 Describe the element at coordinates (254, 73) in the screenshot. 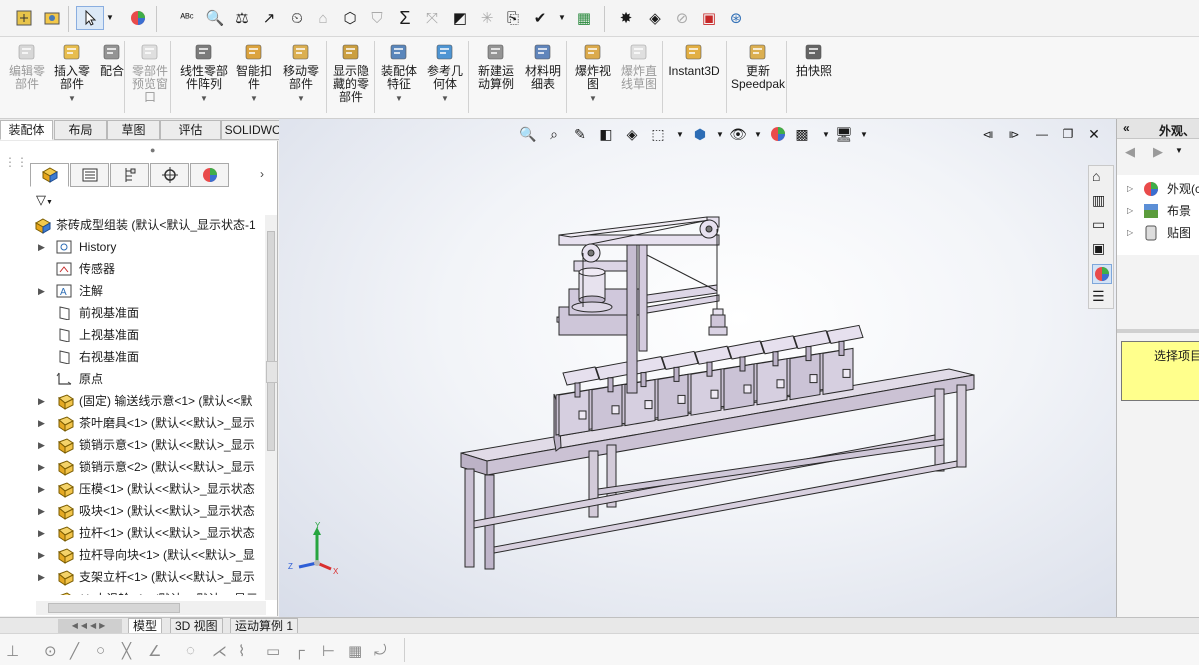

I see `smart-fasteners-button: 智能扣 件 ▼` at that location.